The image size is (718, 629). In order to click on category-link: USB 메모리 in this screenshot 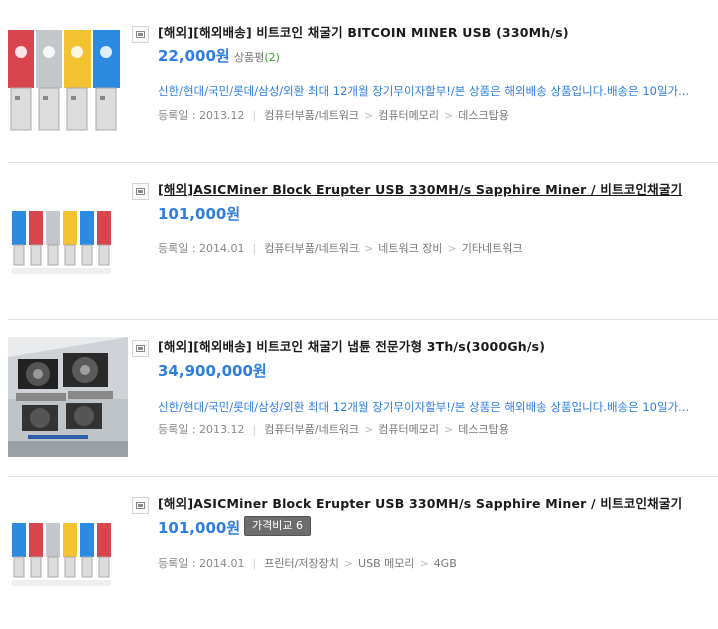, I will do `click(386, 563)`.